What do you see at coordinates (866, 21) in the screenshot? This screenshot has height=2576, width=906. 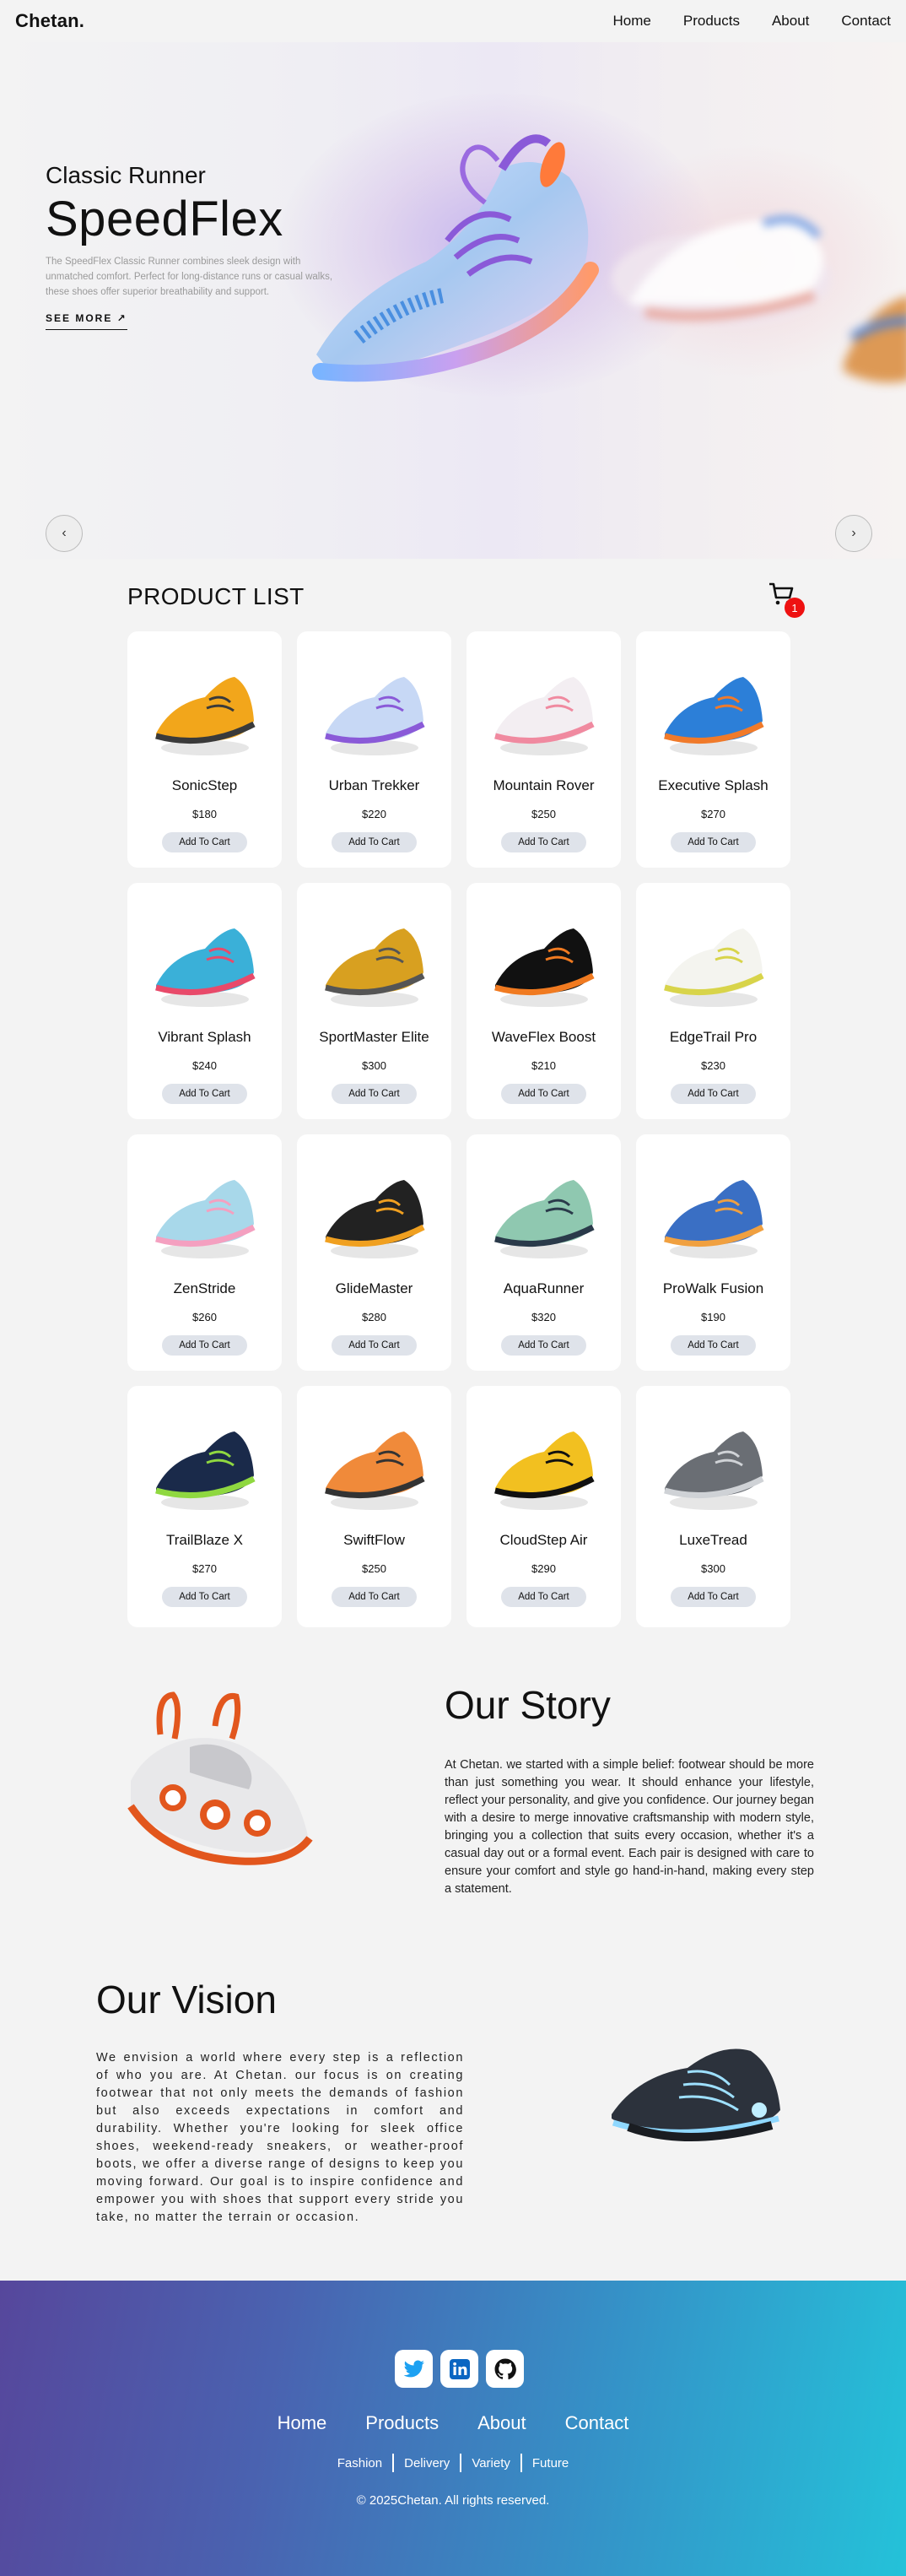 I see `nav-contact-link: Contact` at bounding box center [866, 21].